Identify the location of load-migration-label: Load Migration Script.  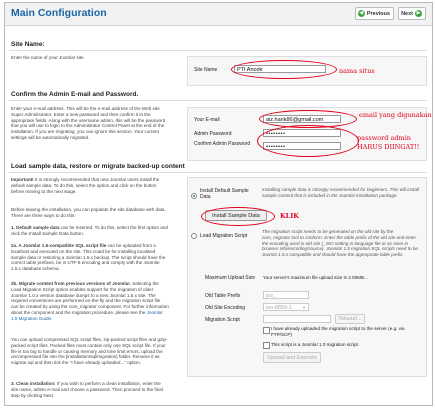
(224, 236).